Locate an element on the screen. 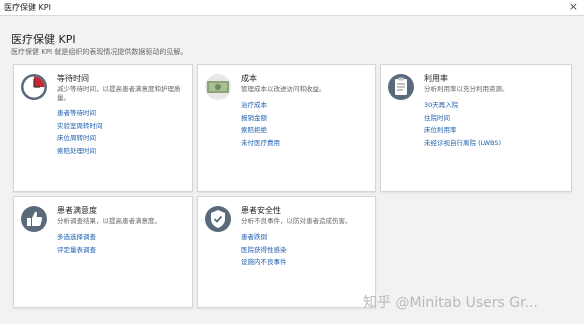 This screenshot has width=584, height=324. card-links: 治疗成本 报销金额 索赔拒绝 未付医疗费用 is located at coordinates (260, 124).